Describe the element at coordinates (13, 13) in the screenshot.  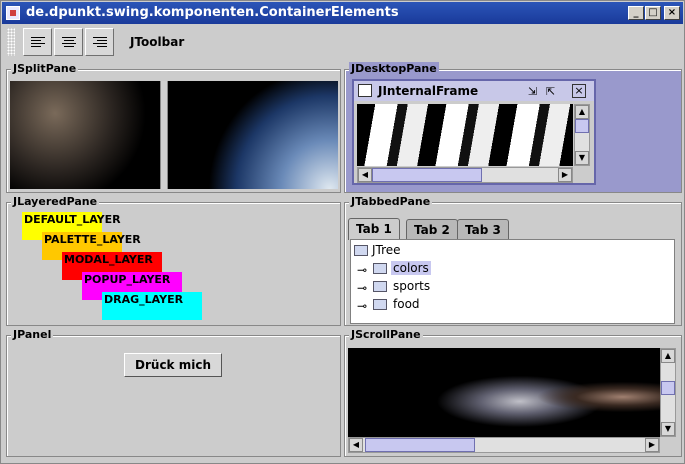
I see `java-cup-icon` at that location.